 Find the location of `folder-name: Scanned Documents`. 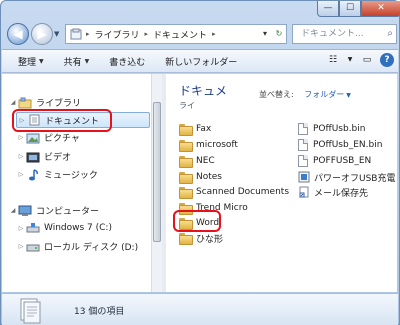

folder-name: Scanned Documents is located at coordinates (243, 192).